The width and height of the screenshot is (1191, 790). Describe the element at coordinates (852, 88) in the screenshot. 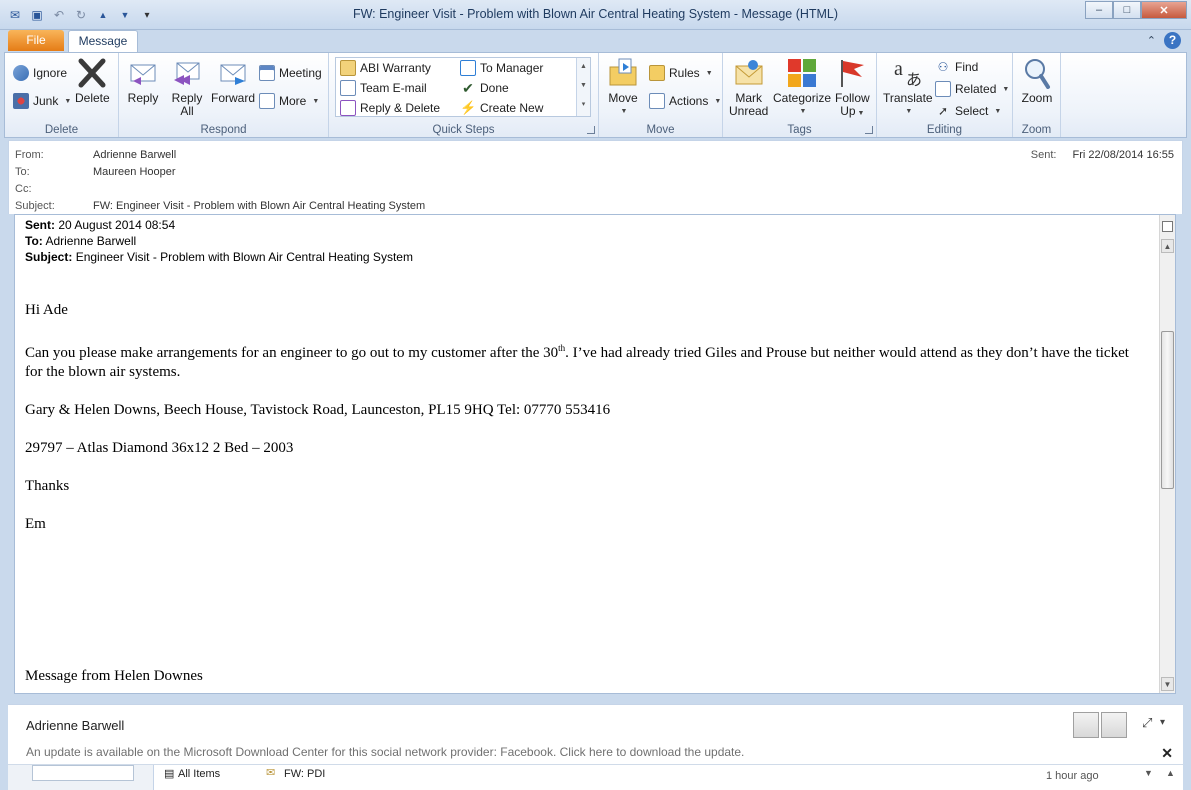

I see `follow-up-button: Follow Up ▼` at that location.